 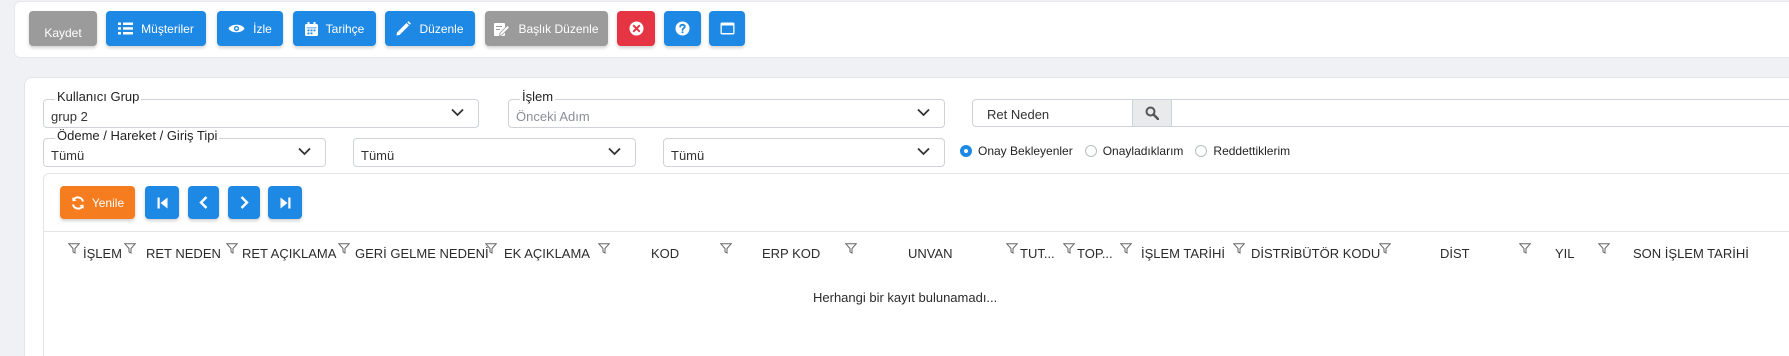 What do you see at coordinates (1380, 113) in the screenshot?
I see `reject-reason-search: Ret Neden` at bounding box center [1380, 113].